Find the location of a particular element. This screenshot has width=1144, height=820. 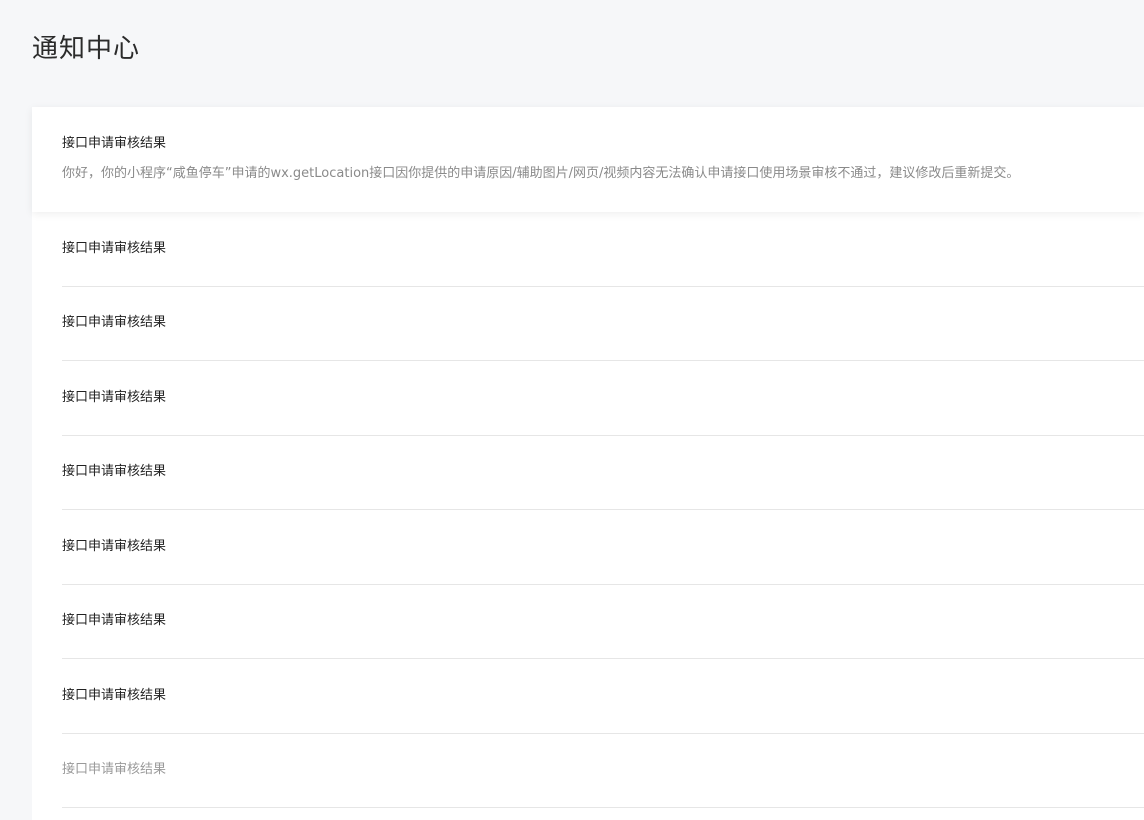

notification-item-read: 接口申请审核结果 is located at coordinates (603, 771).